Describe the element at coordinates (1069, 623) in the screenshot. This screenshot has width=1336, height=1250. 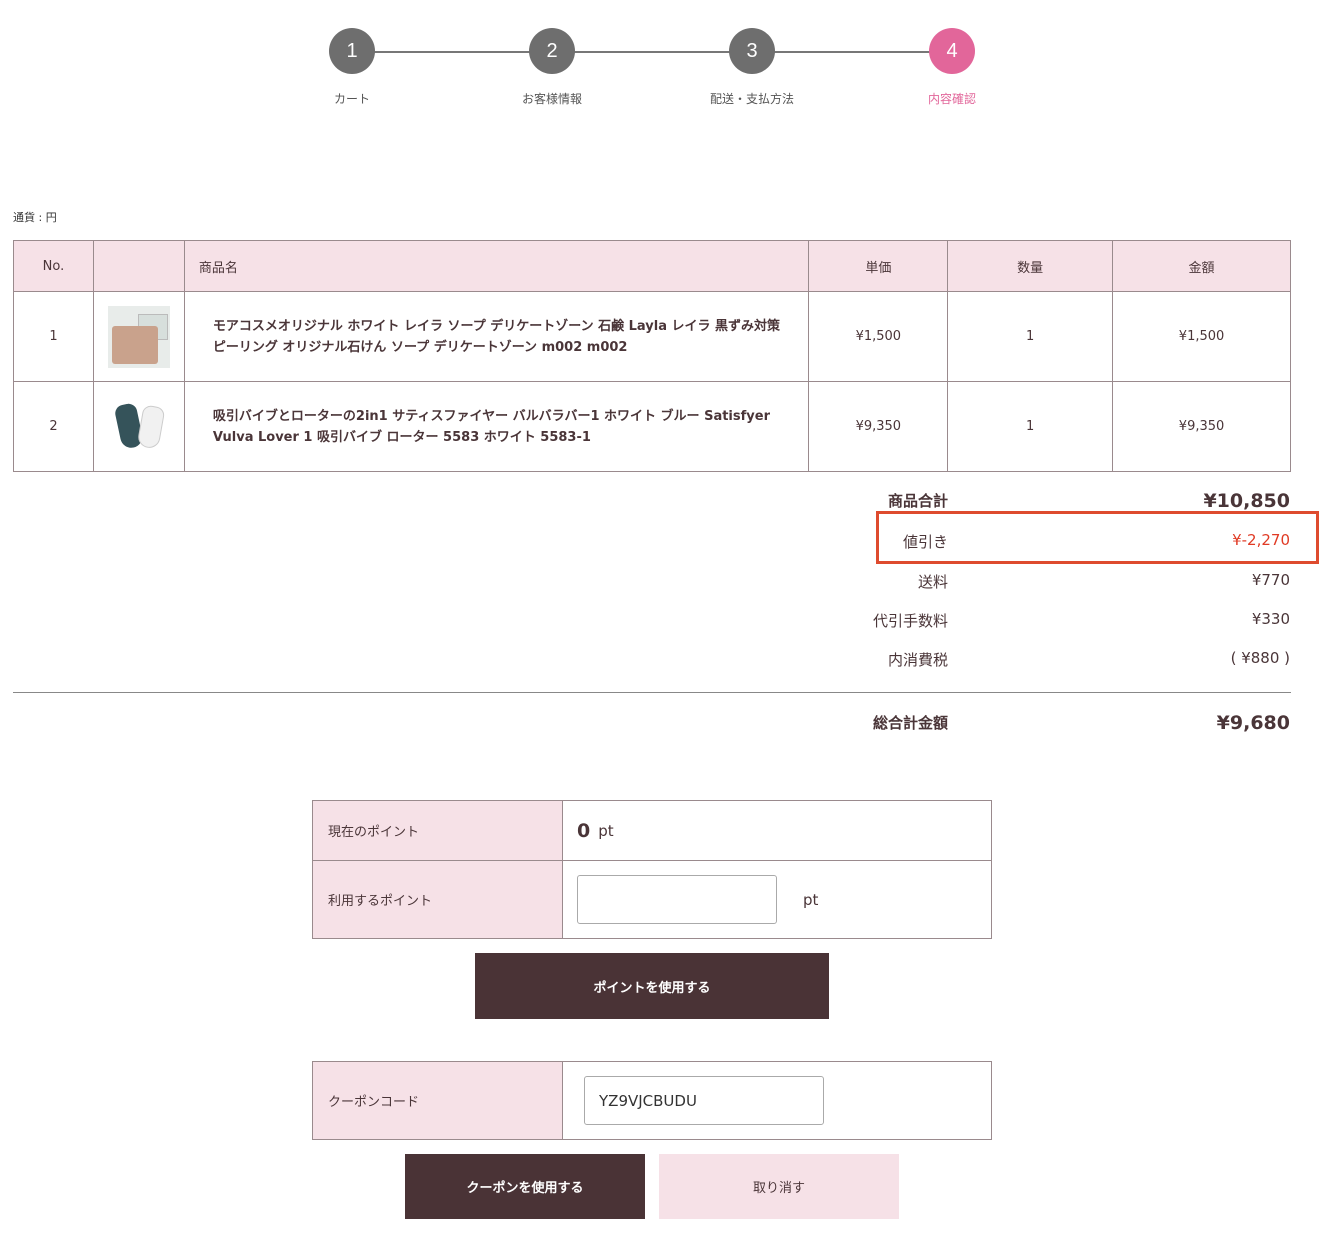
I see `cod-fee-row: 代引手数料 ¥330` at that location.